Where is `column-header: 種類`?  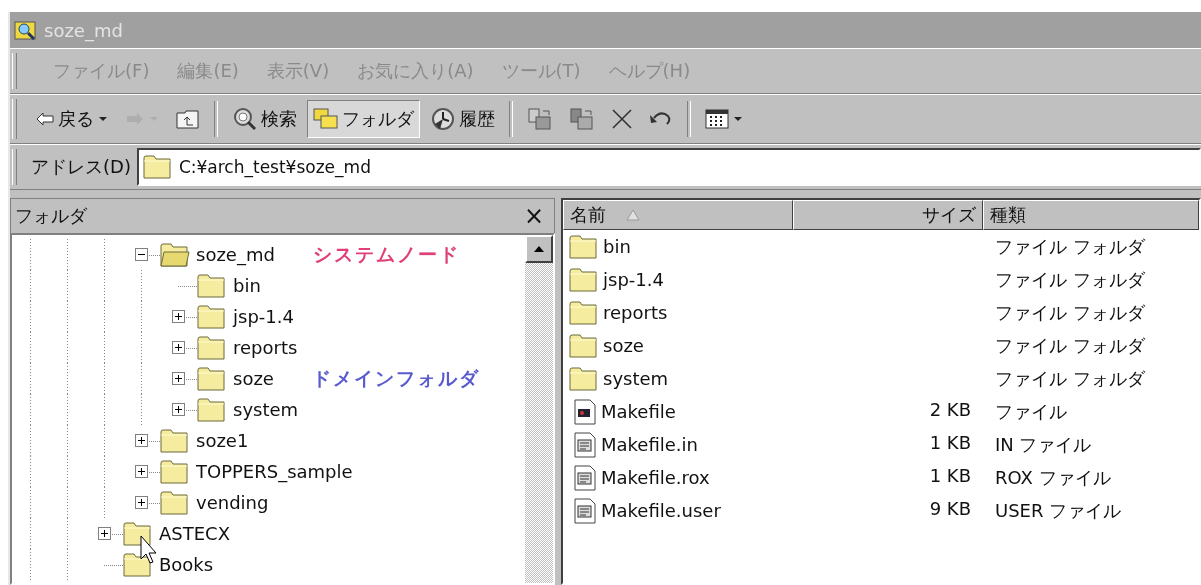 column-header: 種類 is located at coordinates (1091, 215).